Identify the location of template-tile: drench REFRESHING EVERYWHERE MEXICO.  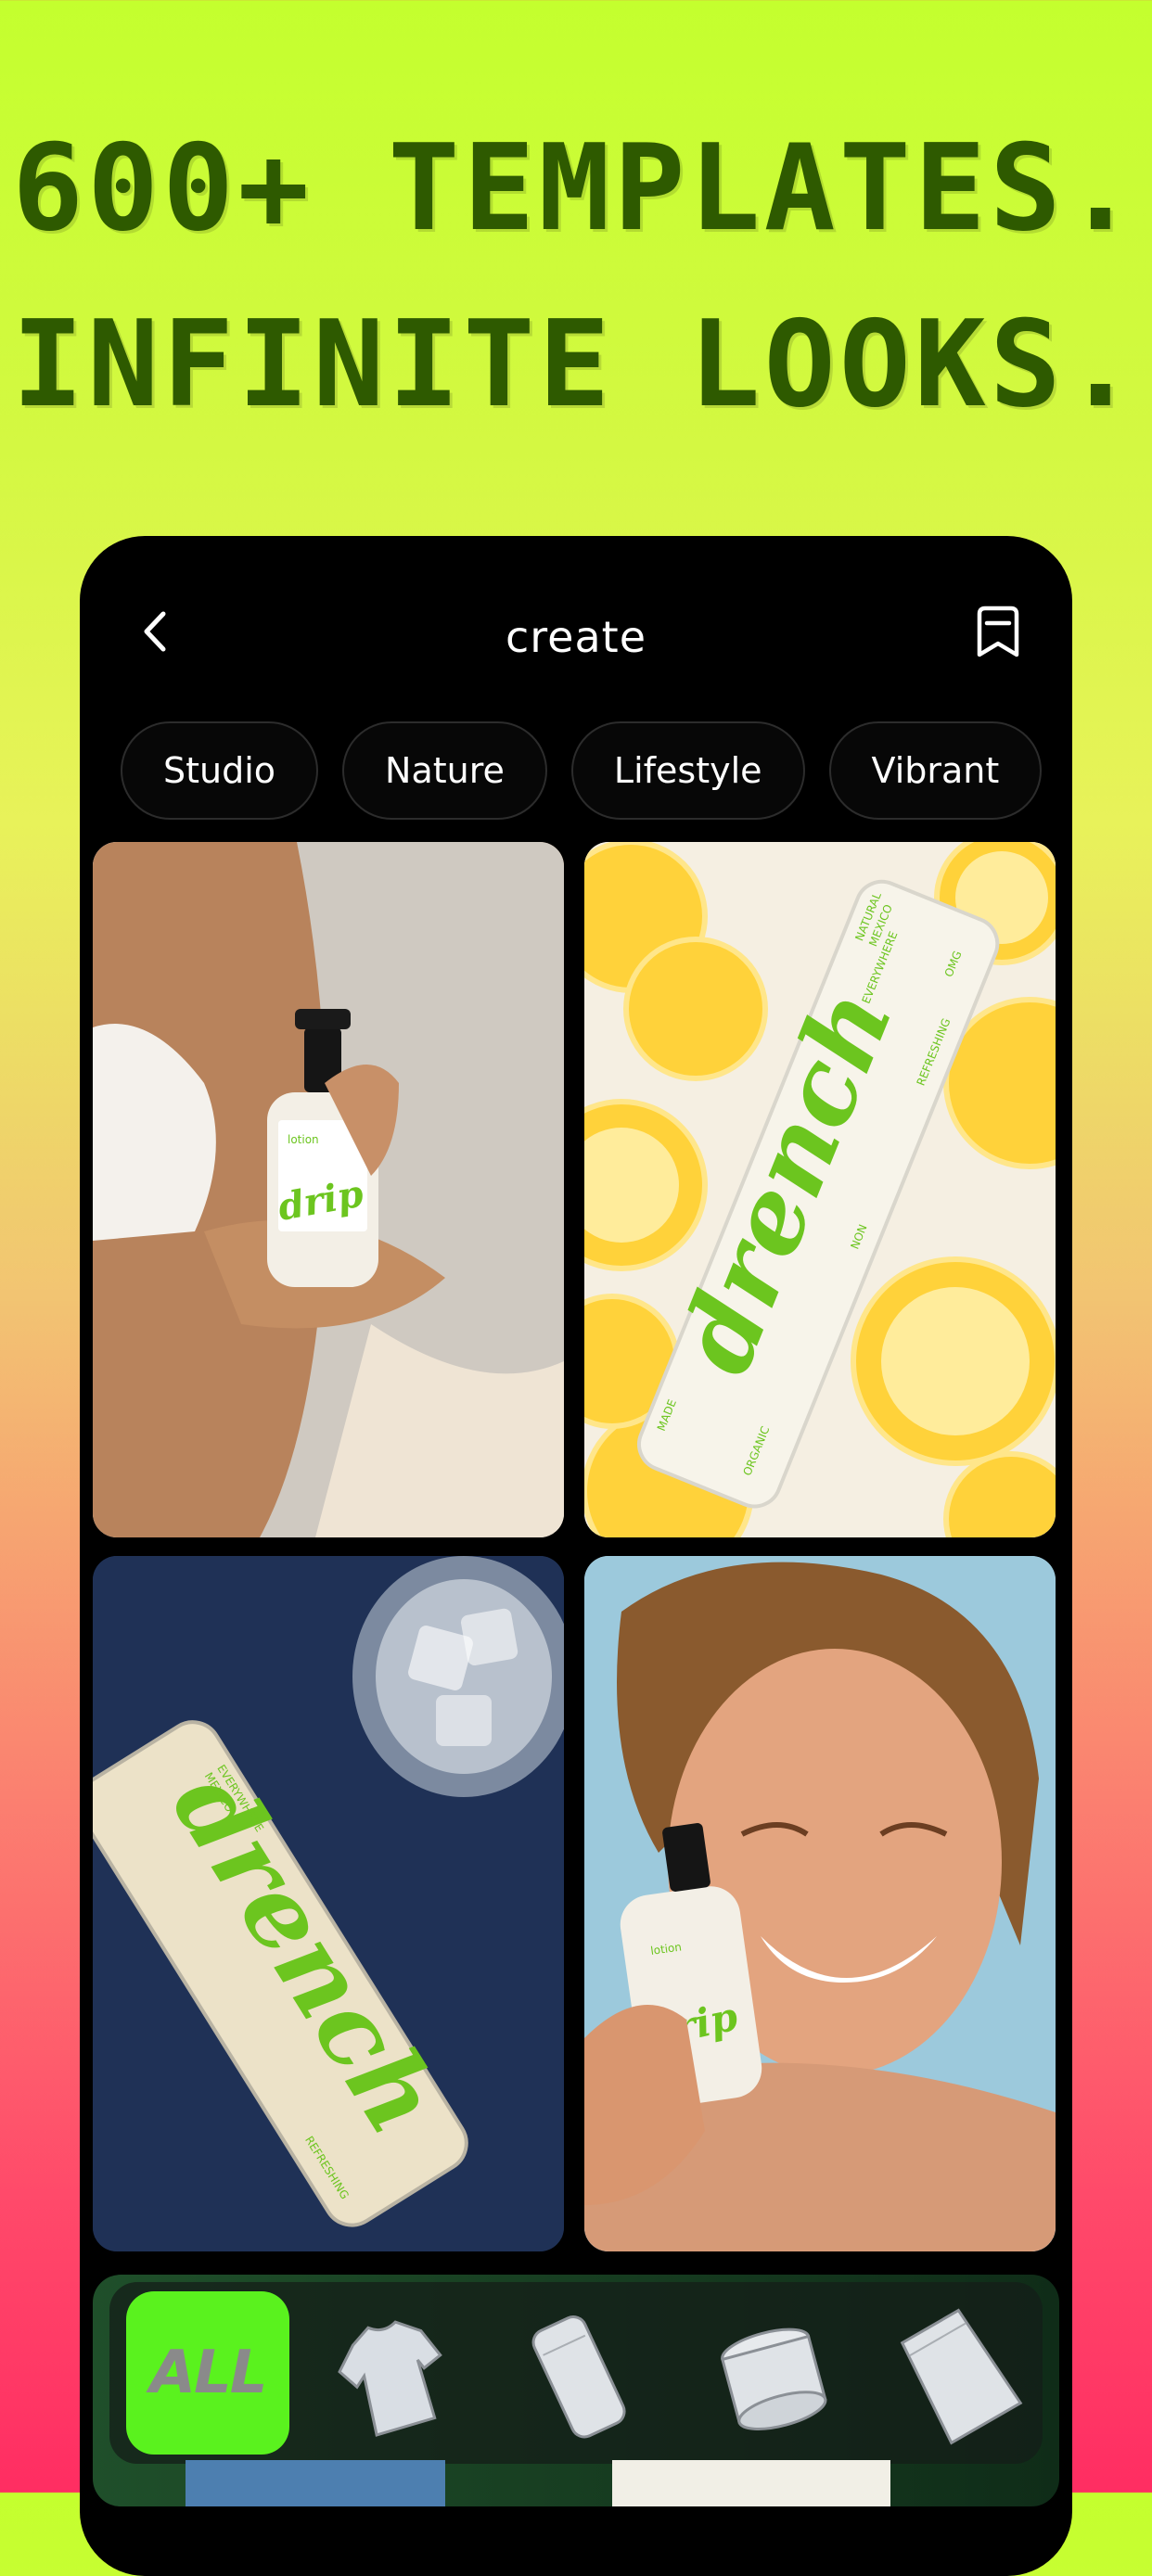
(328, 1903).